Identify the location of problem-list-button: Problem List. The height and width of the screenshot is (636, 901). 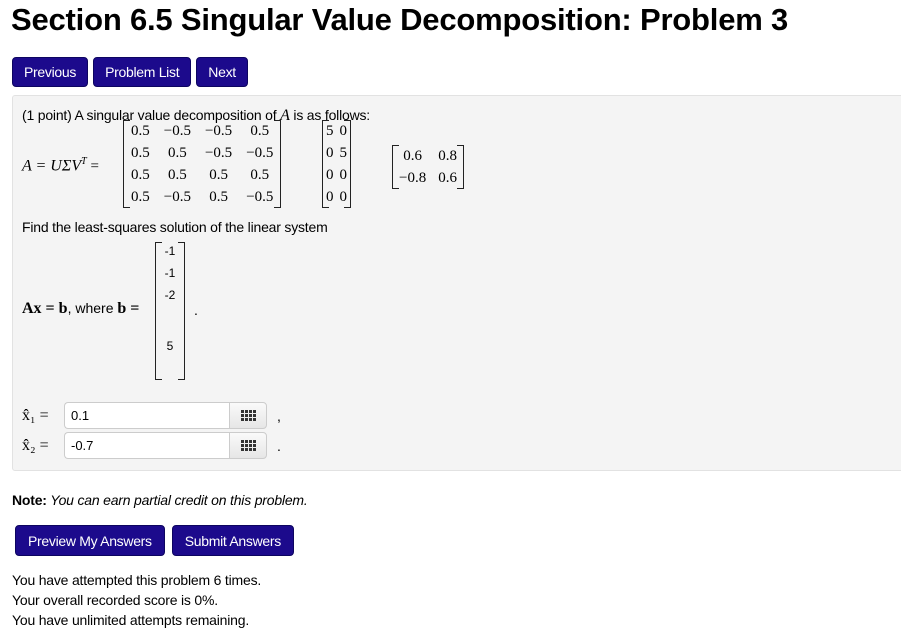
(142, 72).